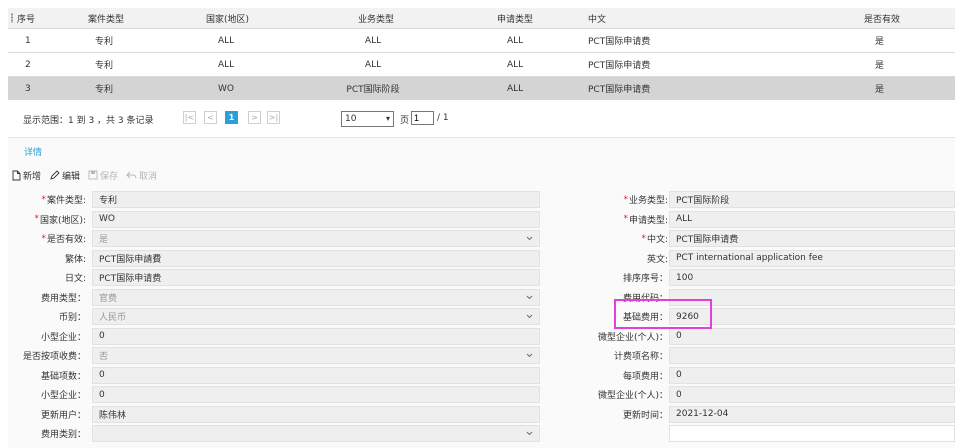 The image size is (955, 448). I want to click on right-field-label: * 业务类型:, so click(618, 199).